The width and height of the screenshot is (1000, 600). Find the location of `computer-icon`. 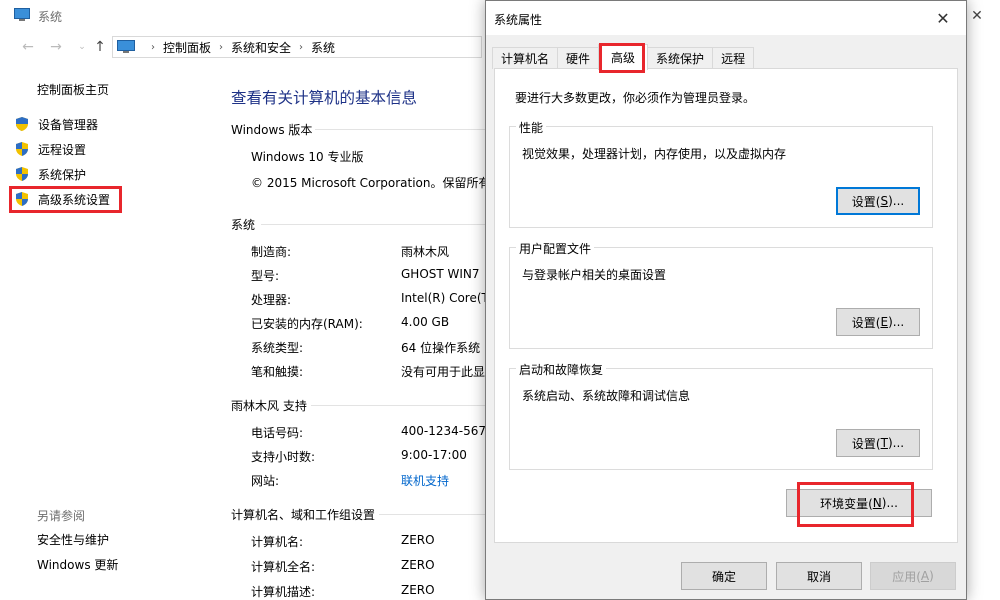

computer-icon is located at coordinates (22, 14).